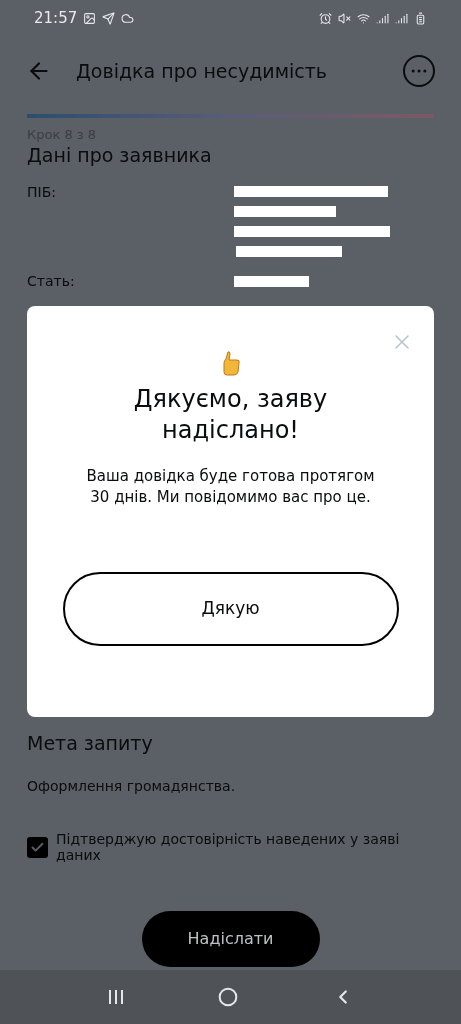 The height and width of the screenshot is (1024, 461). What do you see at coordinates (37, 847) in the screenshot?
I see `confirm-checkbox` at bounding box center [37, 847].